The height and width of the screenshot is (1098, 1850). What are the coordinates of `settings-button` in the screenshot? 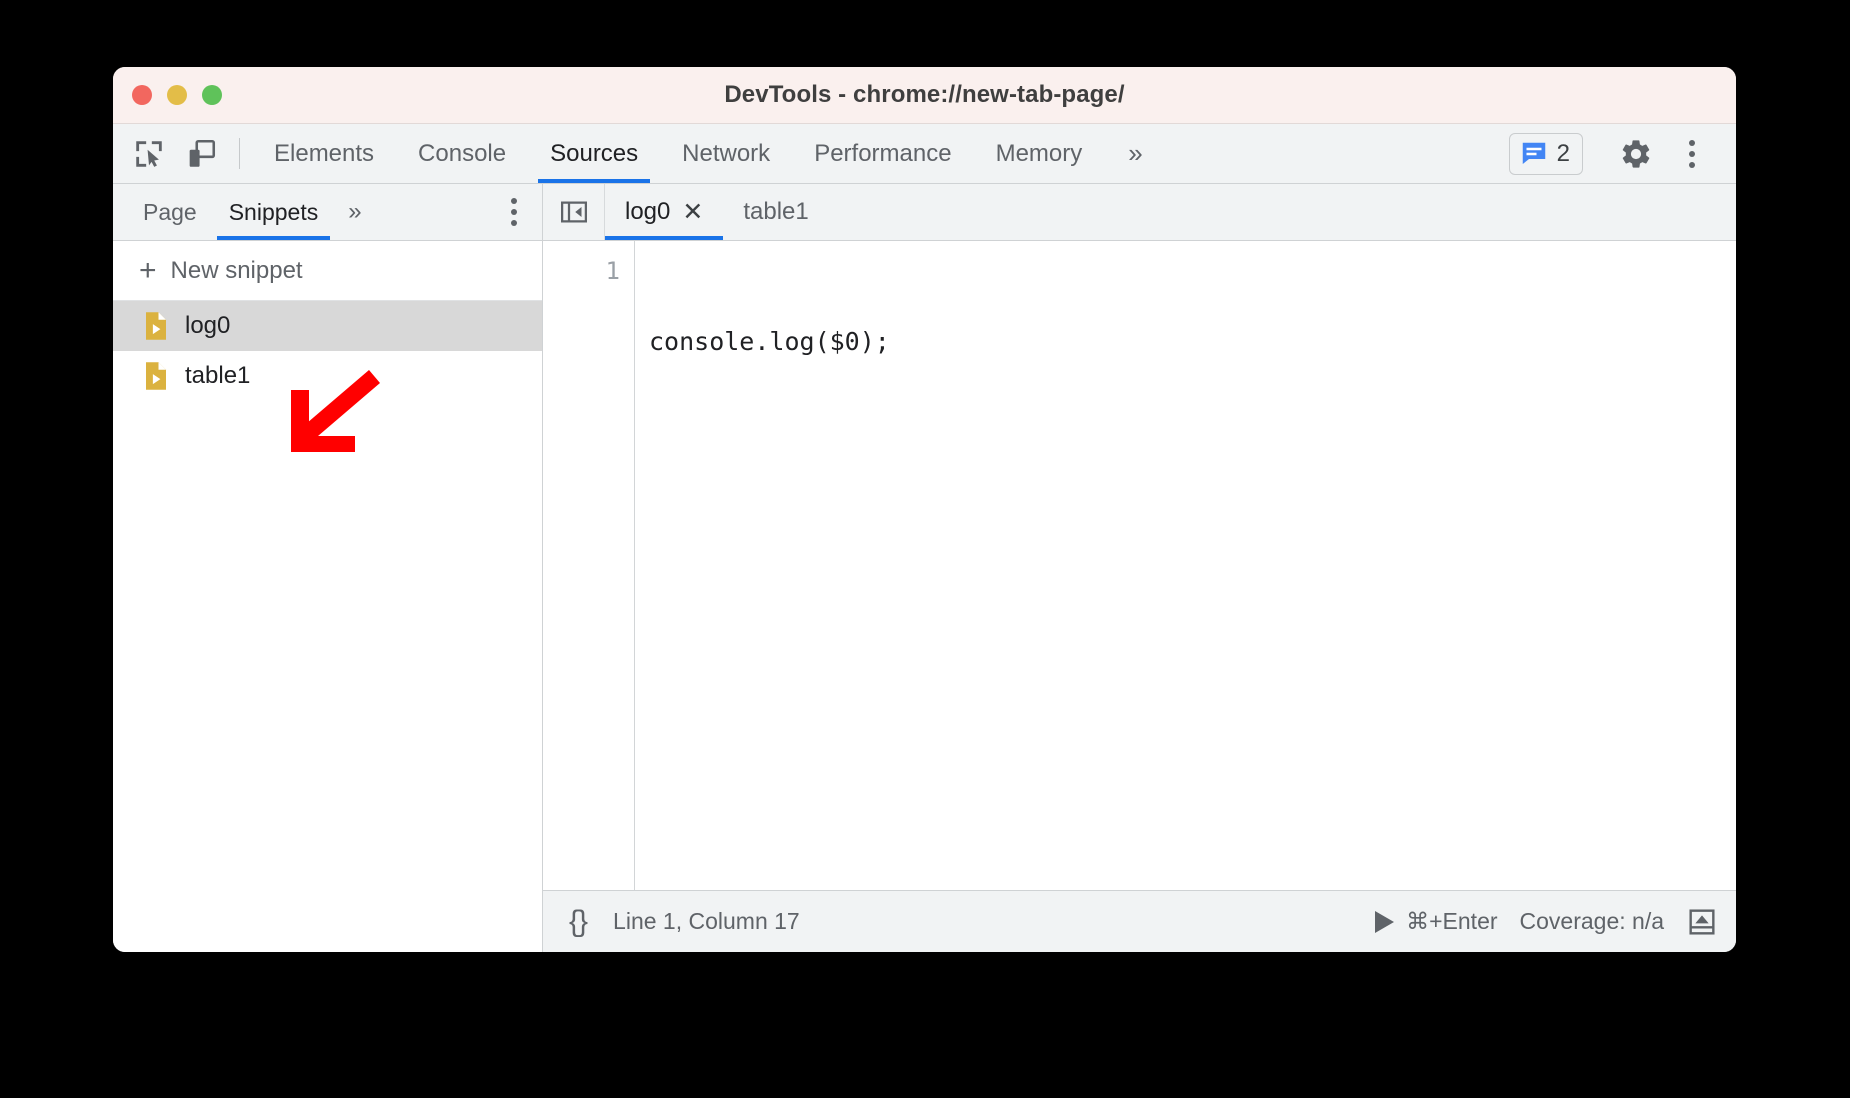 It's located at (1636, 154).